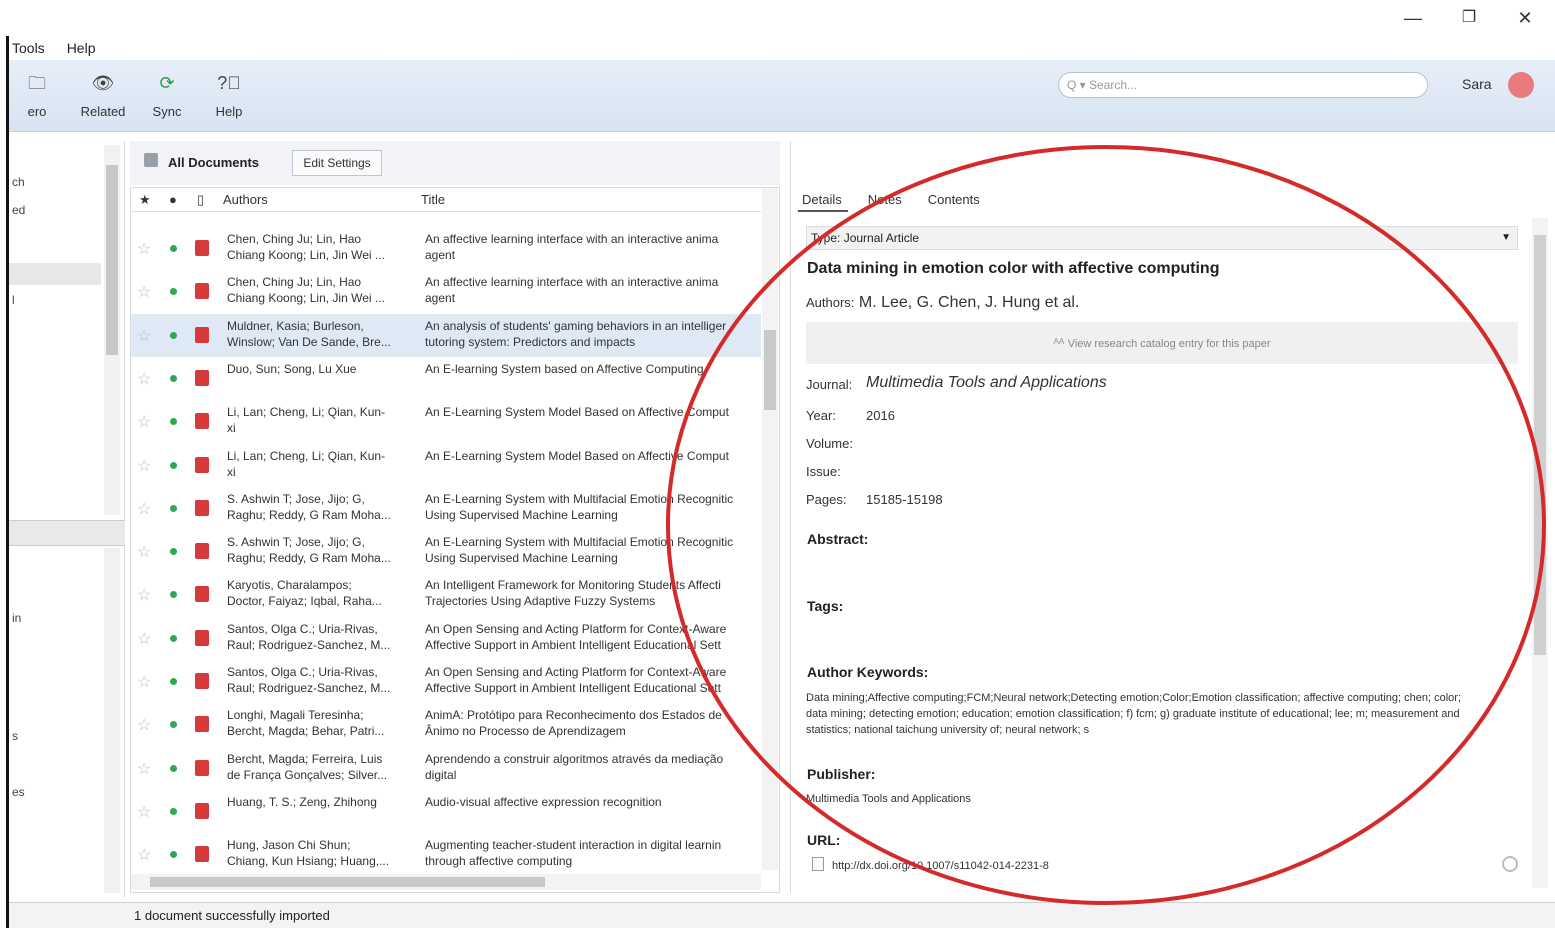  Describe the element at coordinates (167, 111) in the screenshot. I see `sync-button-label: Sync` at that location.